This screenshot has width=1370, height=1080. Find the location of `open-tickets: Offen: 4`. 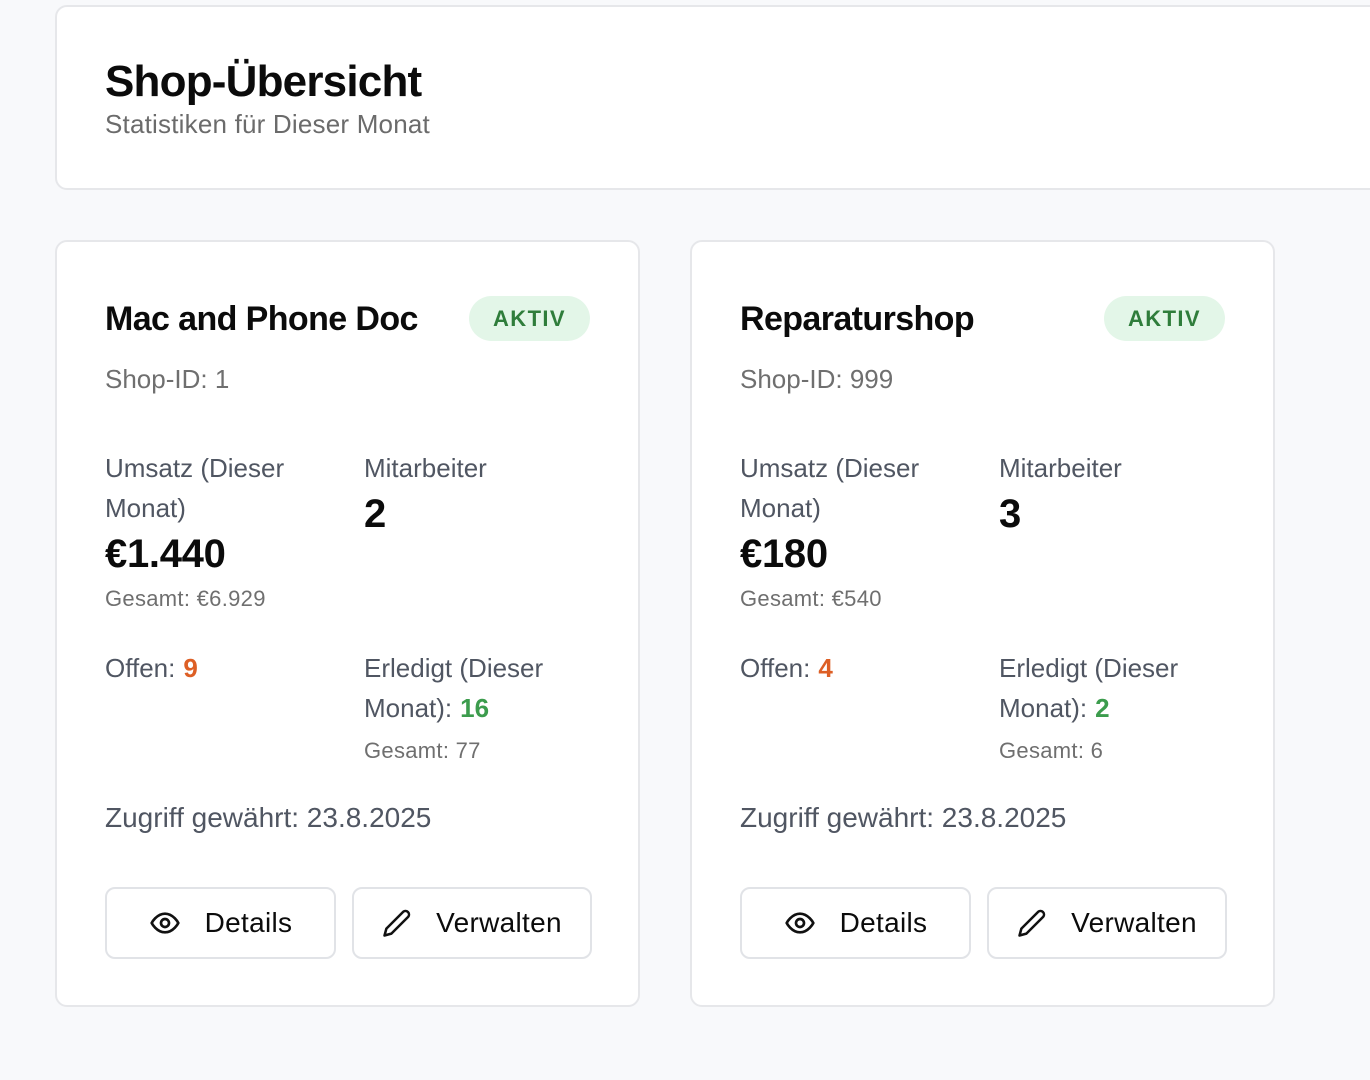

open-tickets: Offen: 4 is located at coordinates (786, 668).